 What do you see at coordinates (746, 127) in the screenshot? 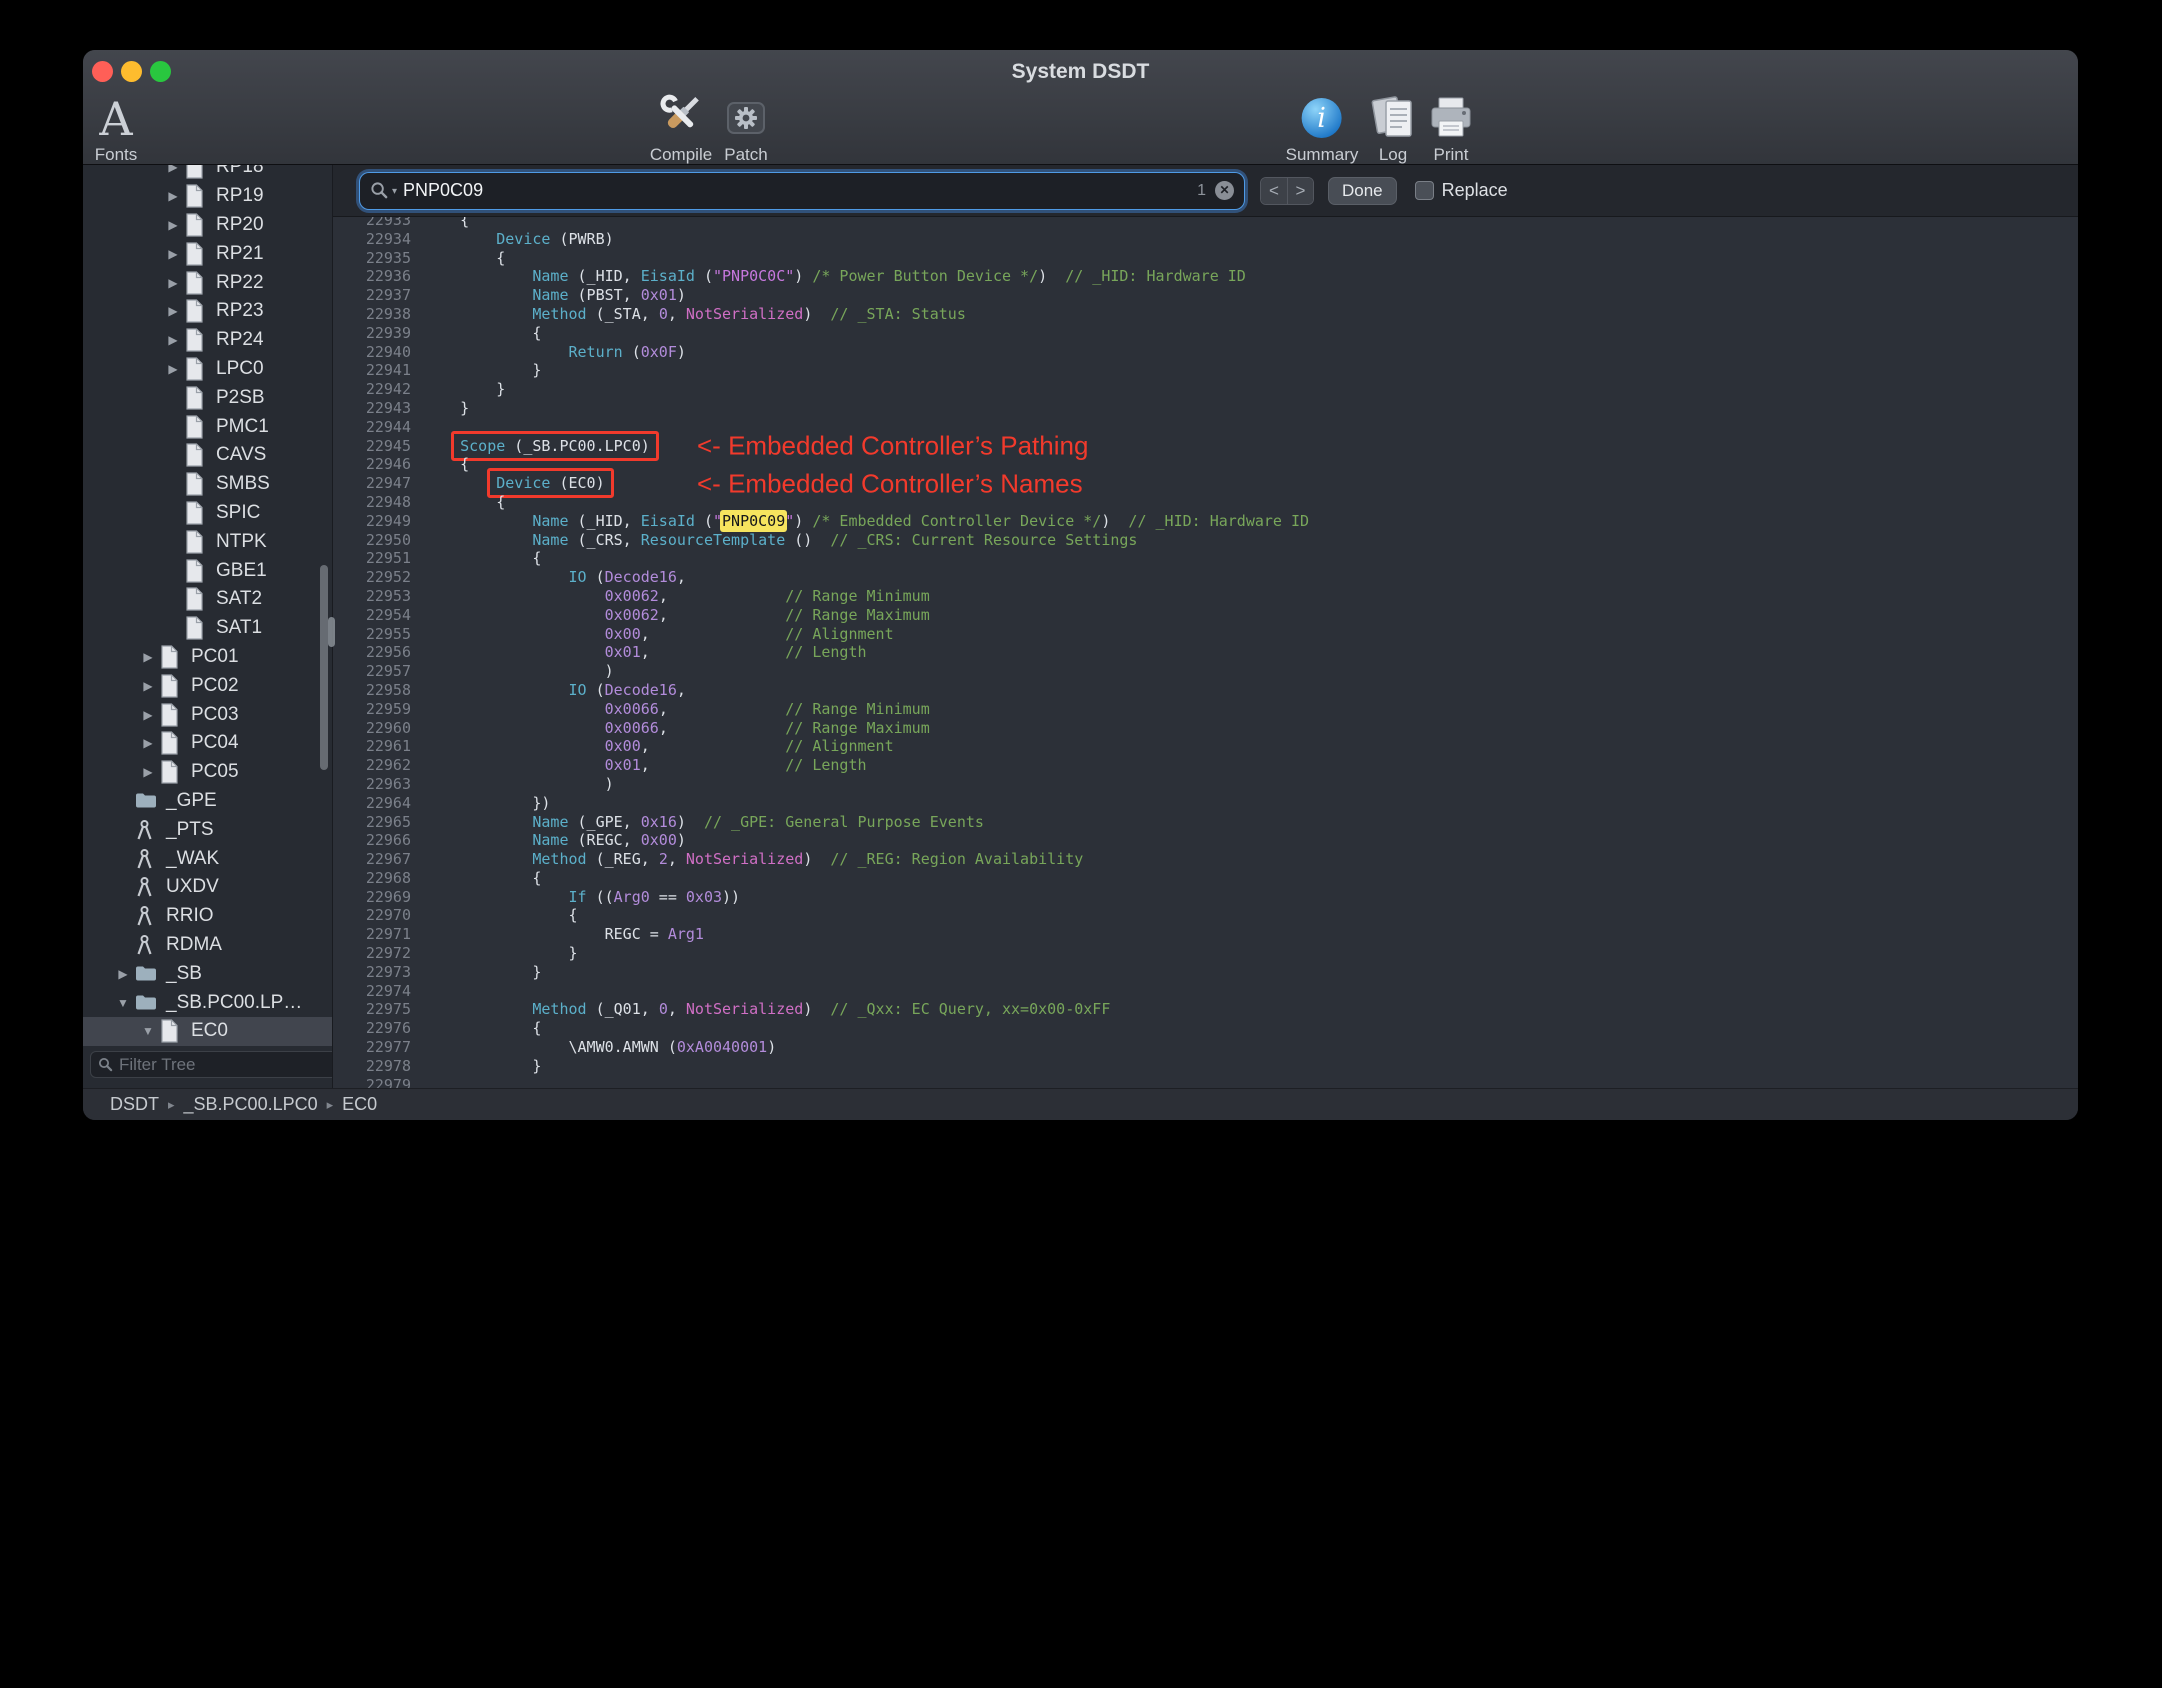
I see `patch-button: Patch` at bounding box center [746, 127].